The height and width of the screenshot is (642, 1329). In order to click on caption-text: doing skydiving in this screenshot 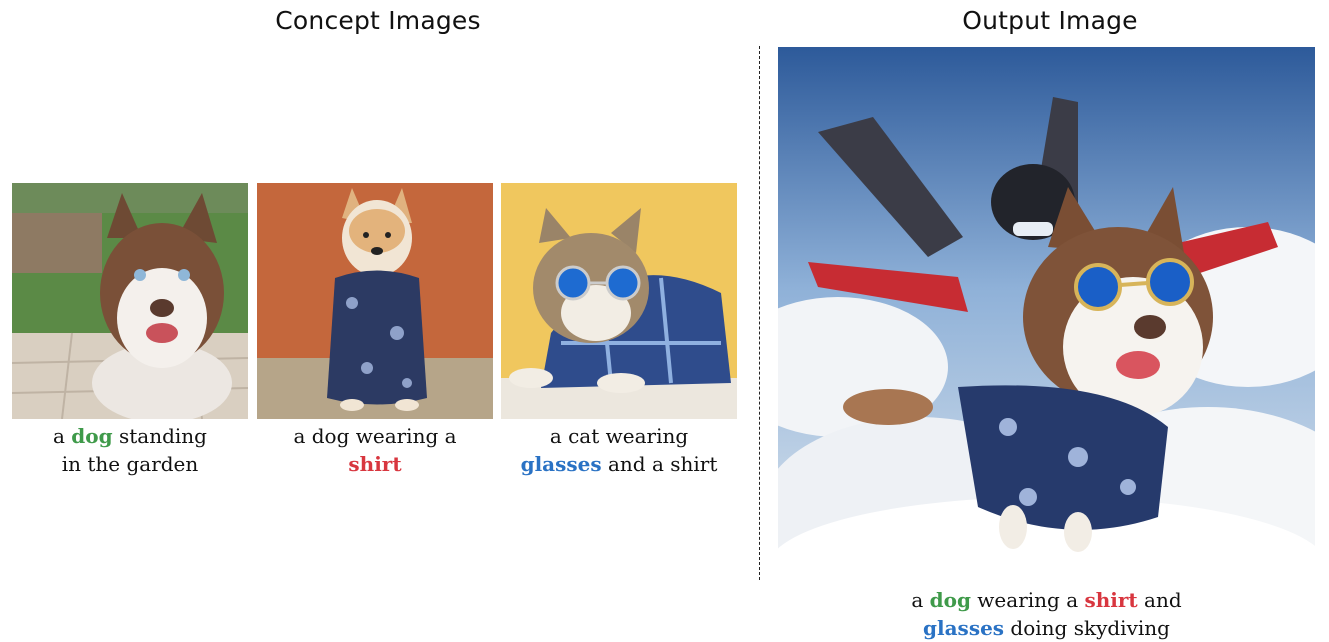, I will do `click(1087, 628)`.